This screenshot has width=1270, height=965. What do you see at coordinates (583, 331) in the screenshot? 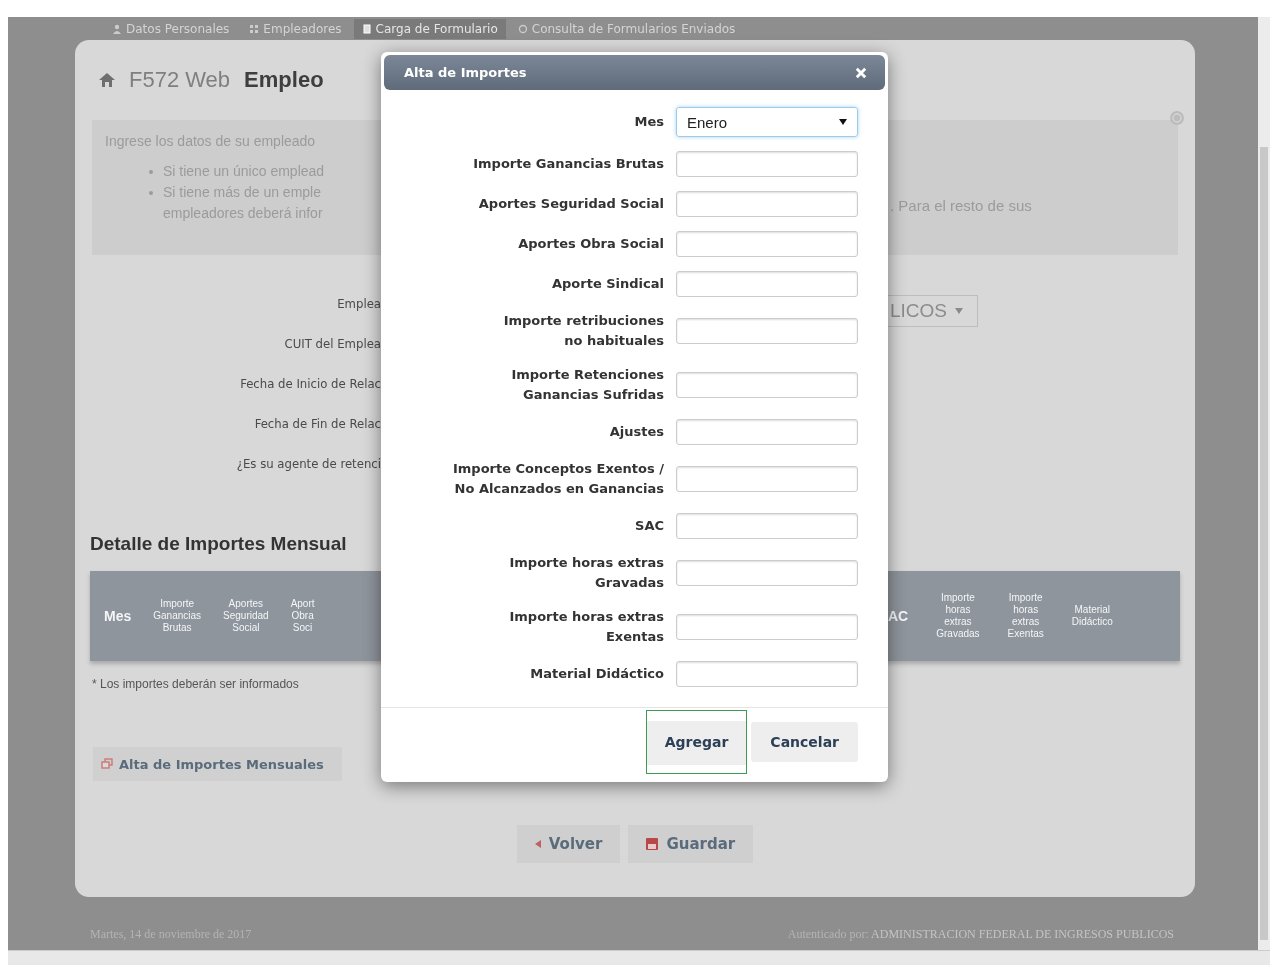
I see `field-label: Importe retribuciones no habituales` at bounding box center [583, 331].